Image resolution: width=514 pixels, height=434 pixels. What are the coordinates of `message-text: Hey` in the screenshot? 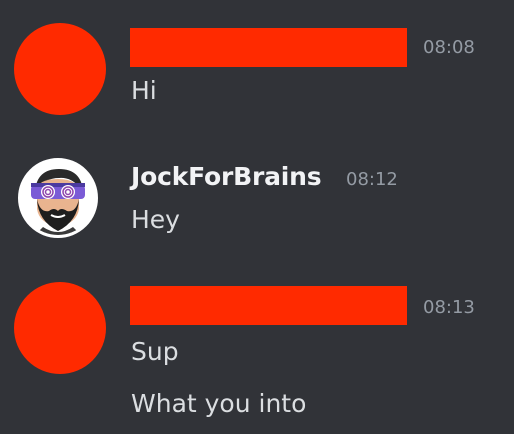 It's located at (155, 219).